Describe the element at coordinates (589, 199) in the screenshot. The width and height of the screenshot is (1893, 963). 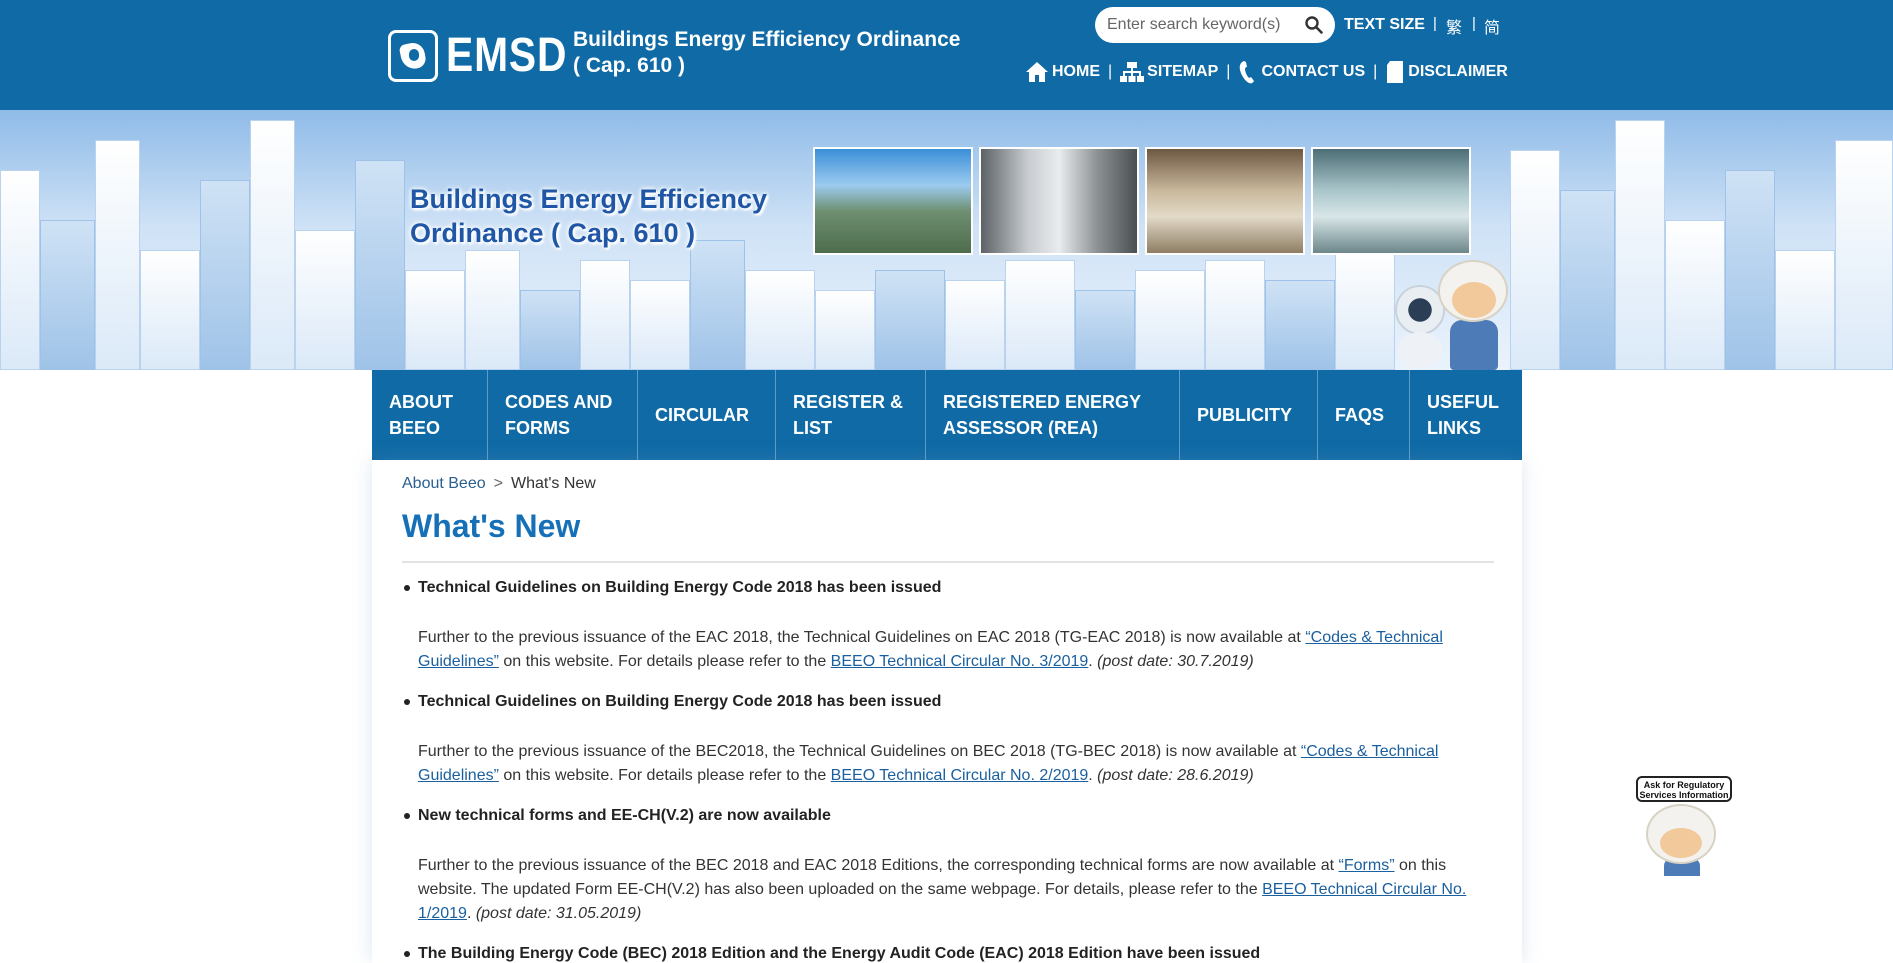
I see `banner-title-line1: Buildings Energy Efficiency` at that location.